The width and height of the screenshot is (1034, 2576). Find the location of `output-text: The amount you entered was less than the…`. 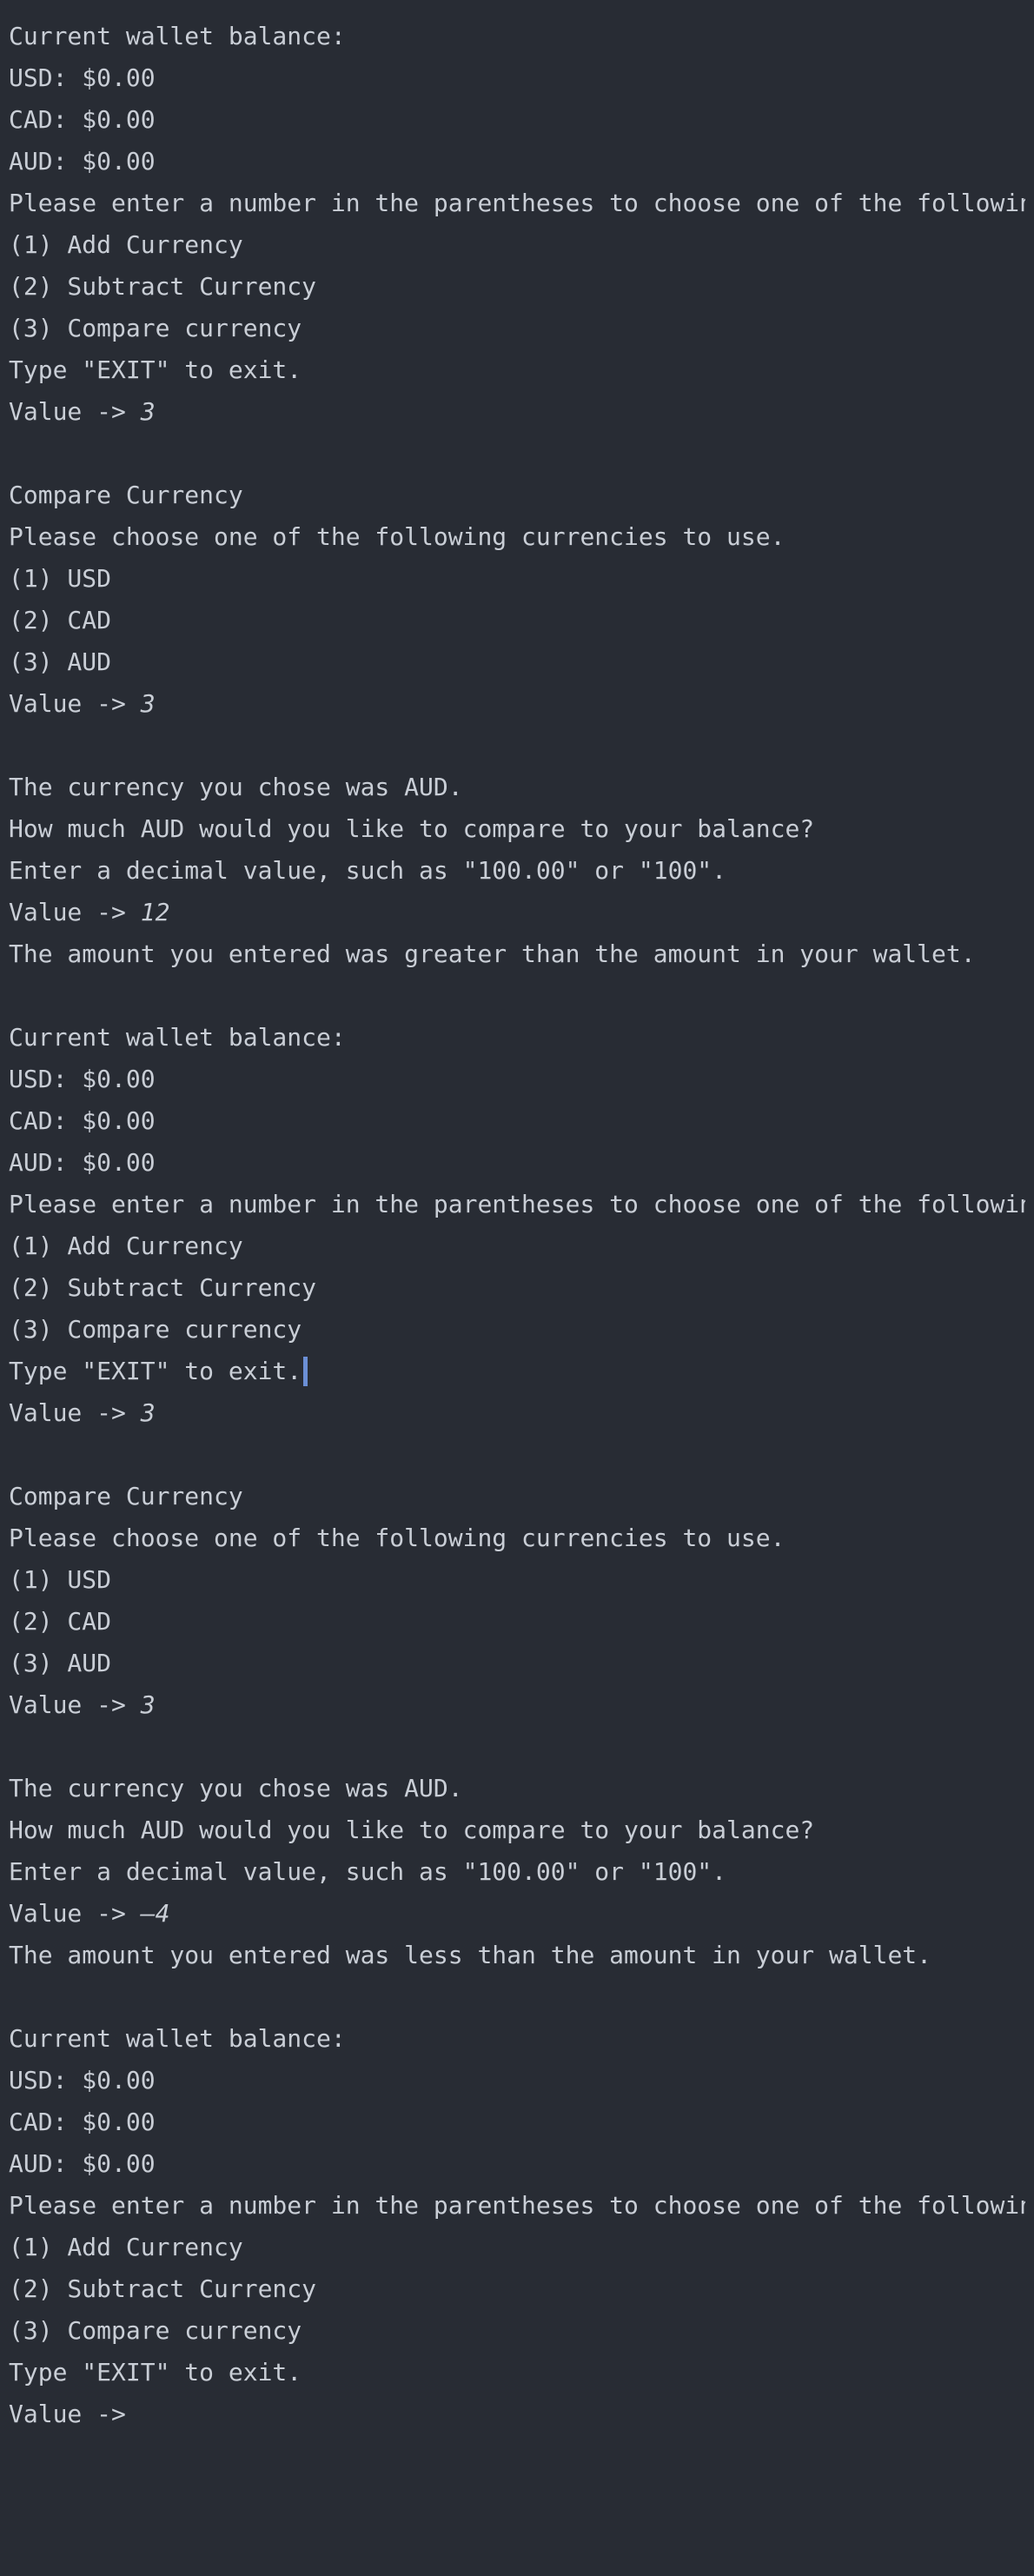

output-text: The amount you entered was less than the… is located at coordinates (470, 1955).